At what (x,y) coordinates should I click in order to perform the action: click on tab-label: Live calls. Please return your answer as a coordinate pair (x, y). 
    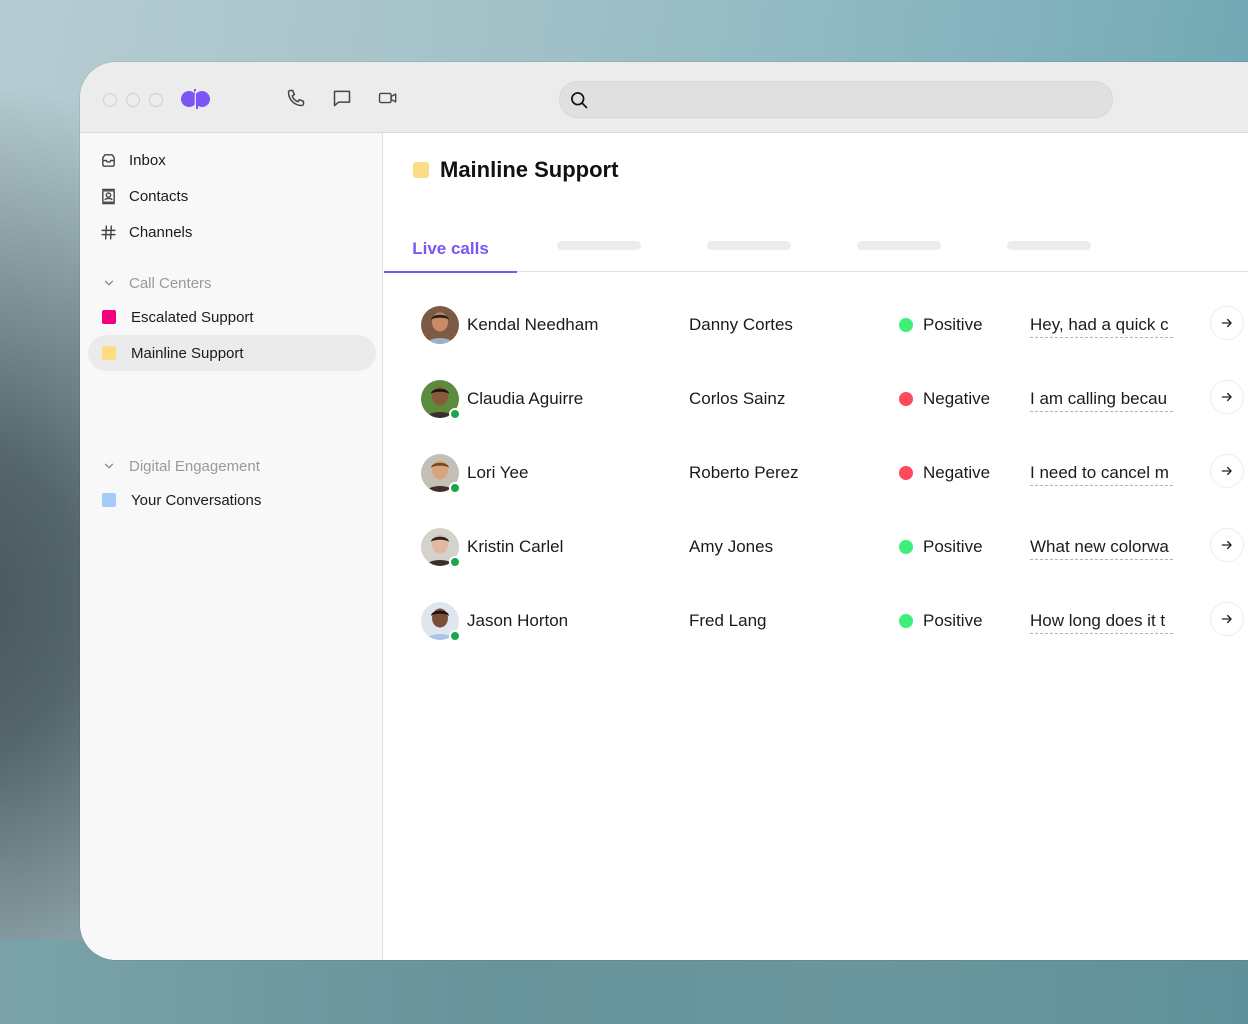
    Looking at the image, I should click on (450, 248).